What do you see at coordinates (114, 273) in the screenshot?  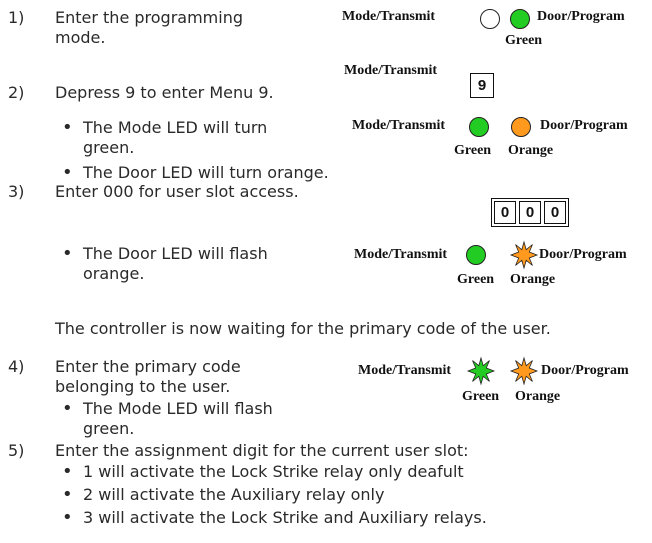 I see `bullet-text: orange.` at bounding box center [114, 273].